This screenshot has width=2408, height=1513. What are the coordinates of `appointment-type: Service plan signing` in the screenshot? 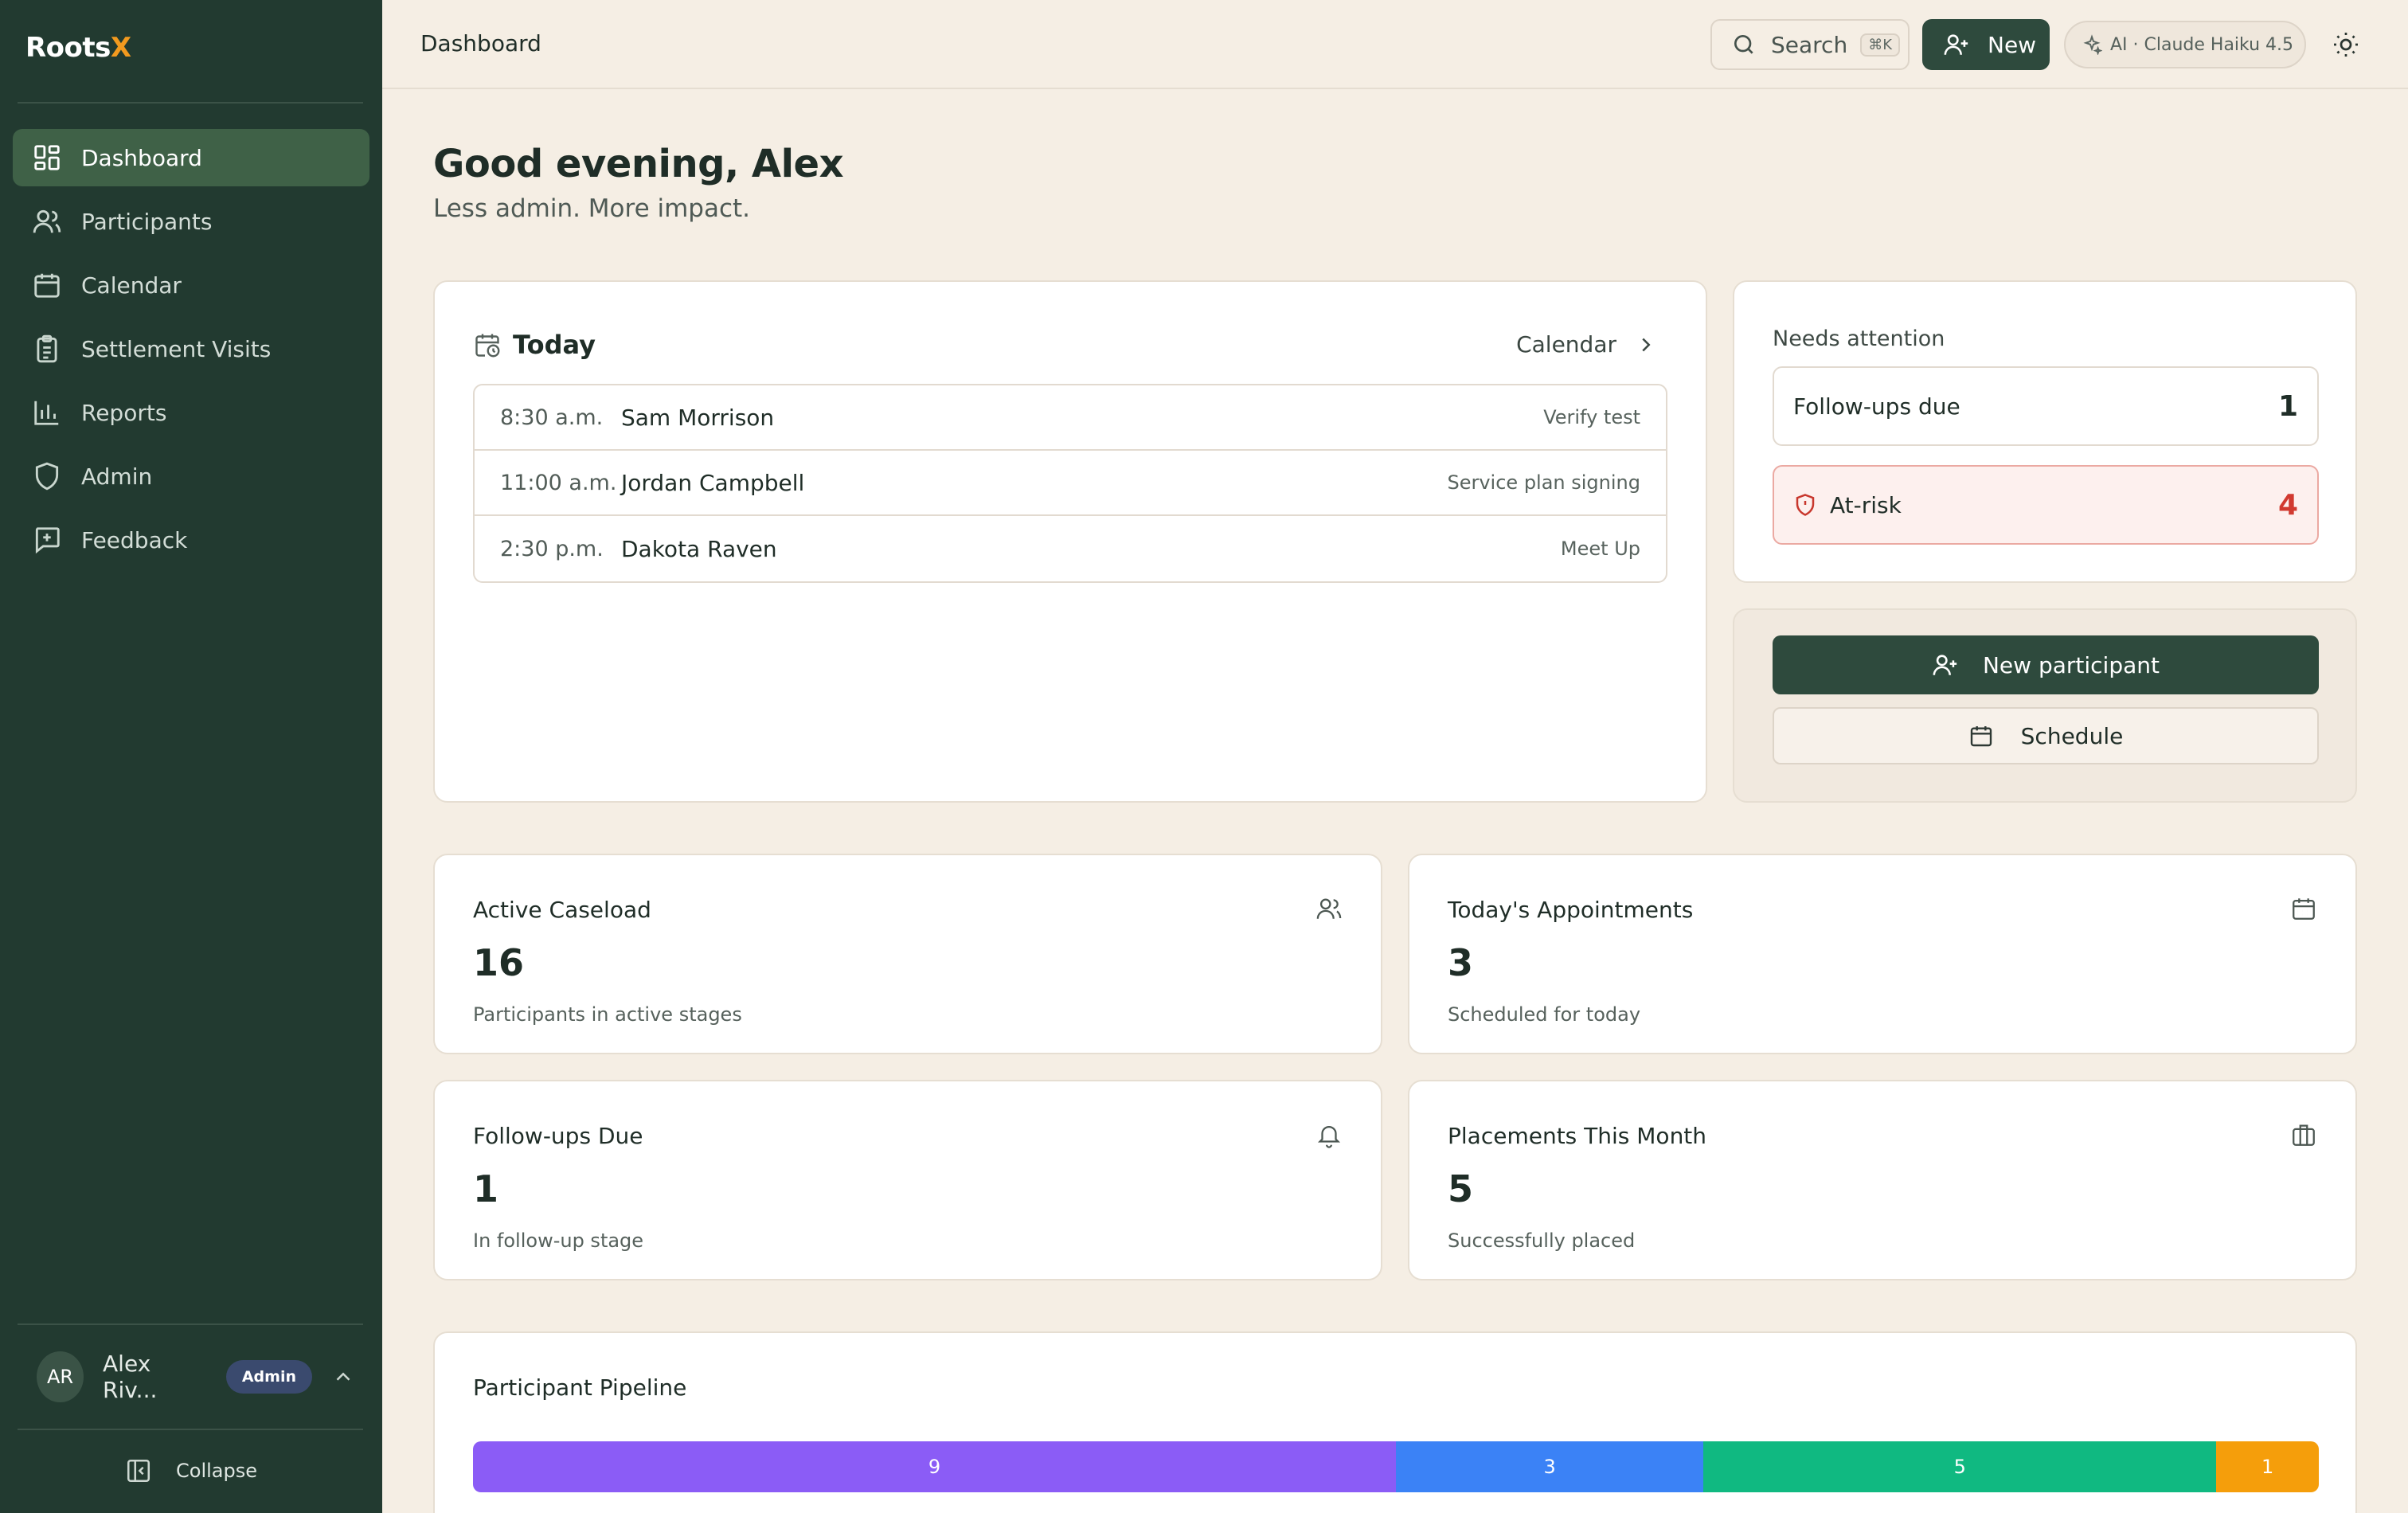 It's located at (1543, 482).